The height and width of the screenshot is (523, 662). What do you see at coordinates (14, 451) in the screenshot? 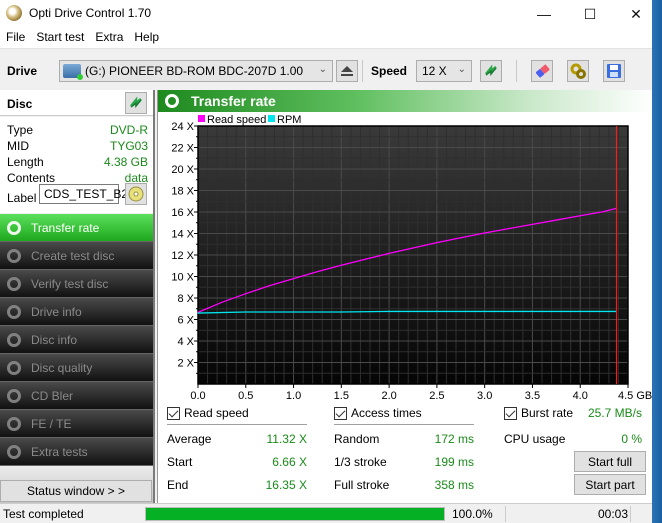
I see `extra-tests-icon` at bounding box center [14, 451].